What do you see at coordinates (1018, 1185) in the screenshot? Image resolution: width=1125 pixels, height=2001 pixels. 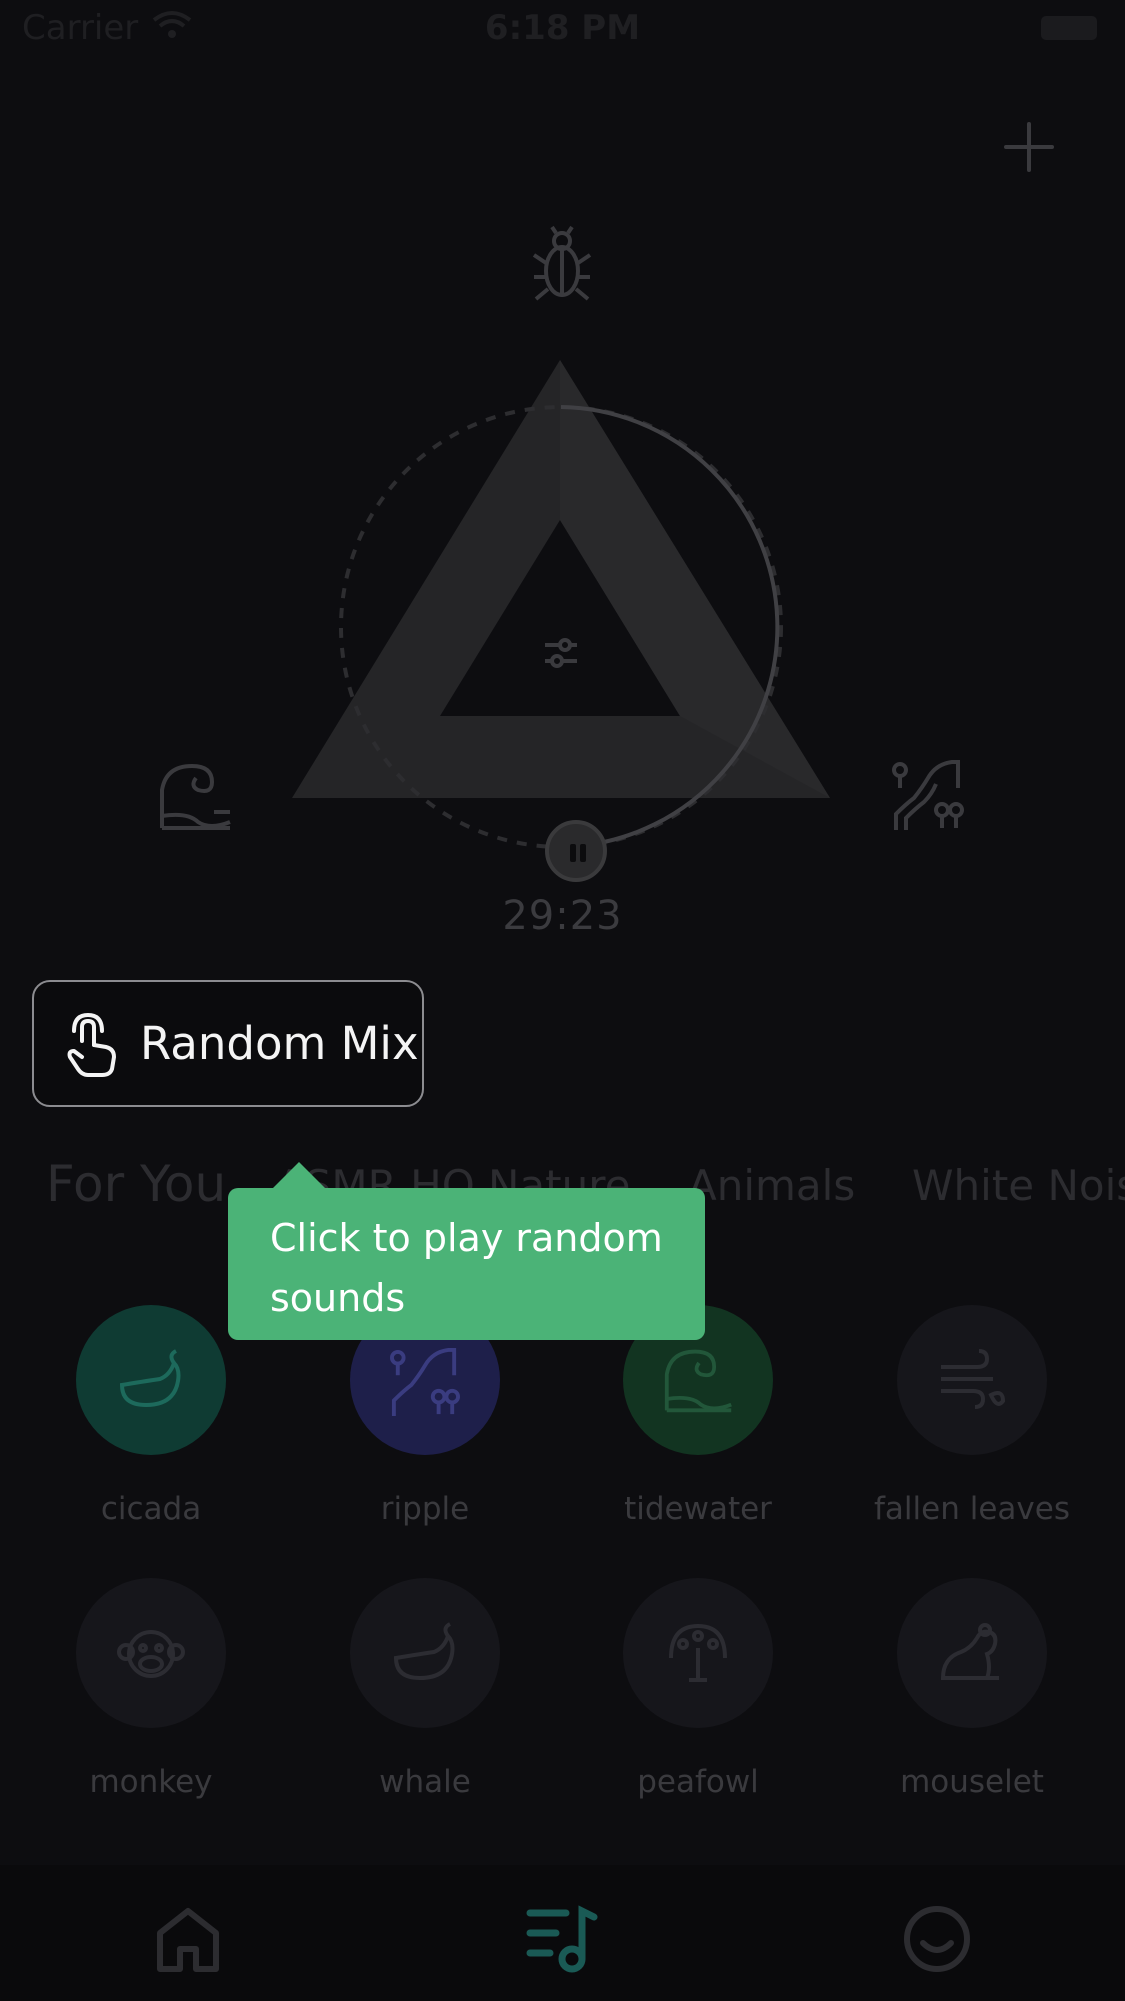 I see `tab-white-noise: White Noise` at bounding box center [1018, 1185].